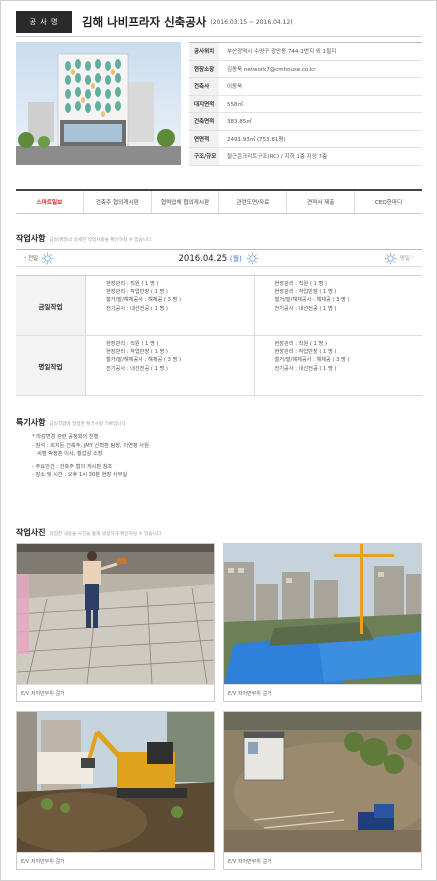  Describe the element at coordinates (88, 424) in the screenshot. I see `notes-section-desc: 금일작업에 발생한 특기사항 기록입니다.` at that location.